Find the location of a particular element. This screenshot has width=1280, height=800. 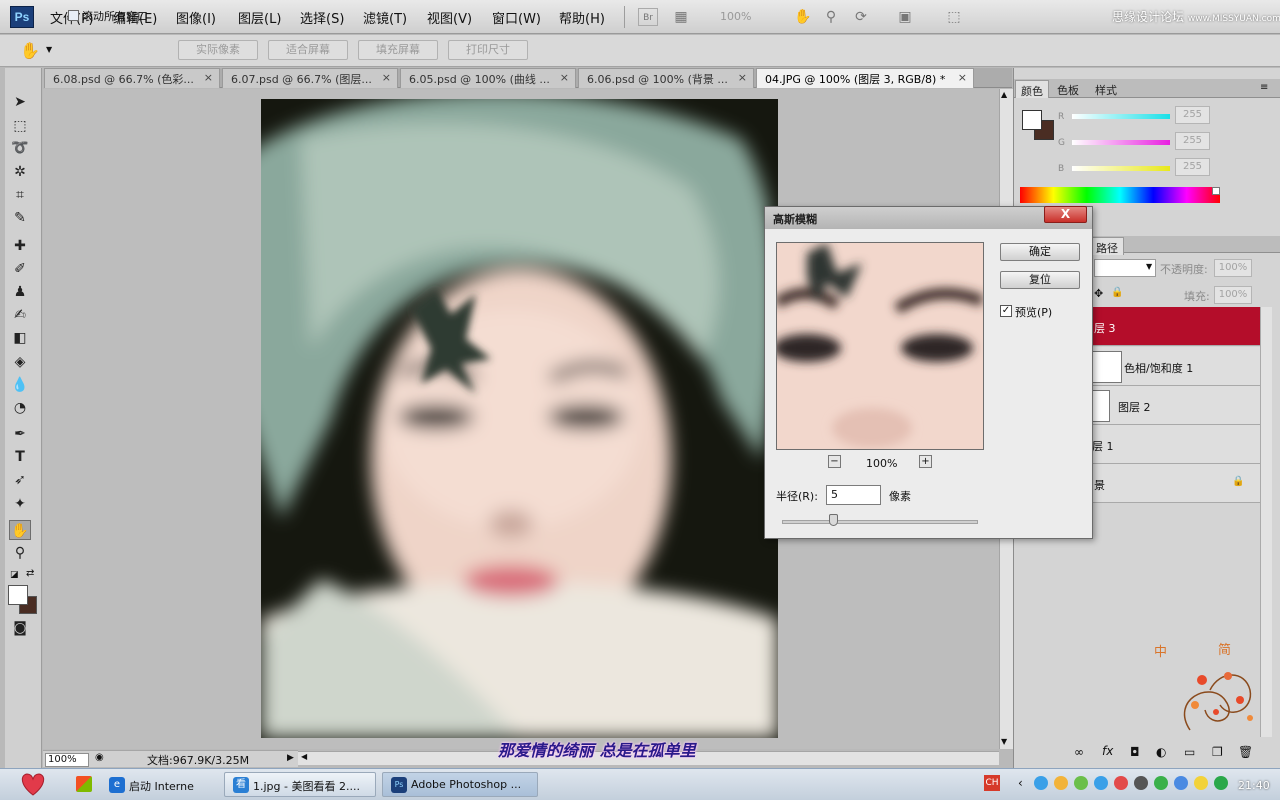

swap-colors-icon: ⇄ is located at coordinates (30, 573).